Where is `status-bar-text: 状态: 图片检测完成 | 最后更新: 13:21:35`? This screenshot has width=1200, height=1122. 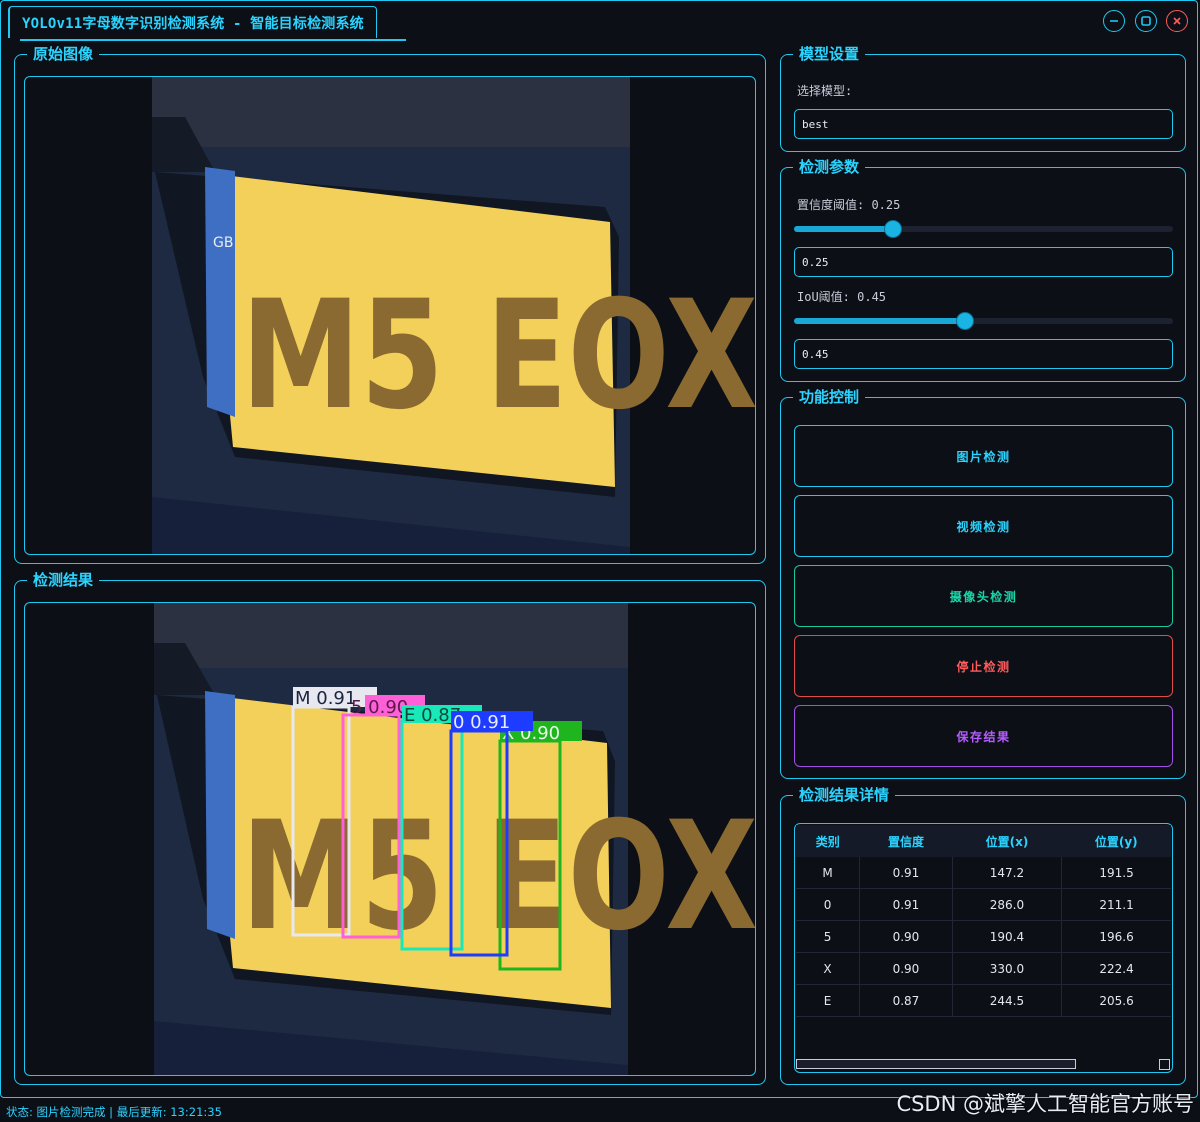
status-bar-text: 状态: 图片检测完成 | 最后更新: 13:21:35 is located at coordinates (114, 1112).